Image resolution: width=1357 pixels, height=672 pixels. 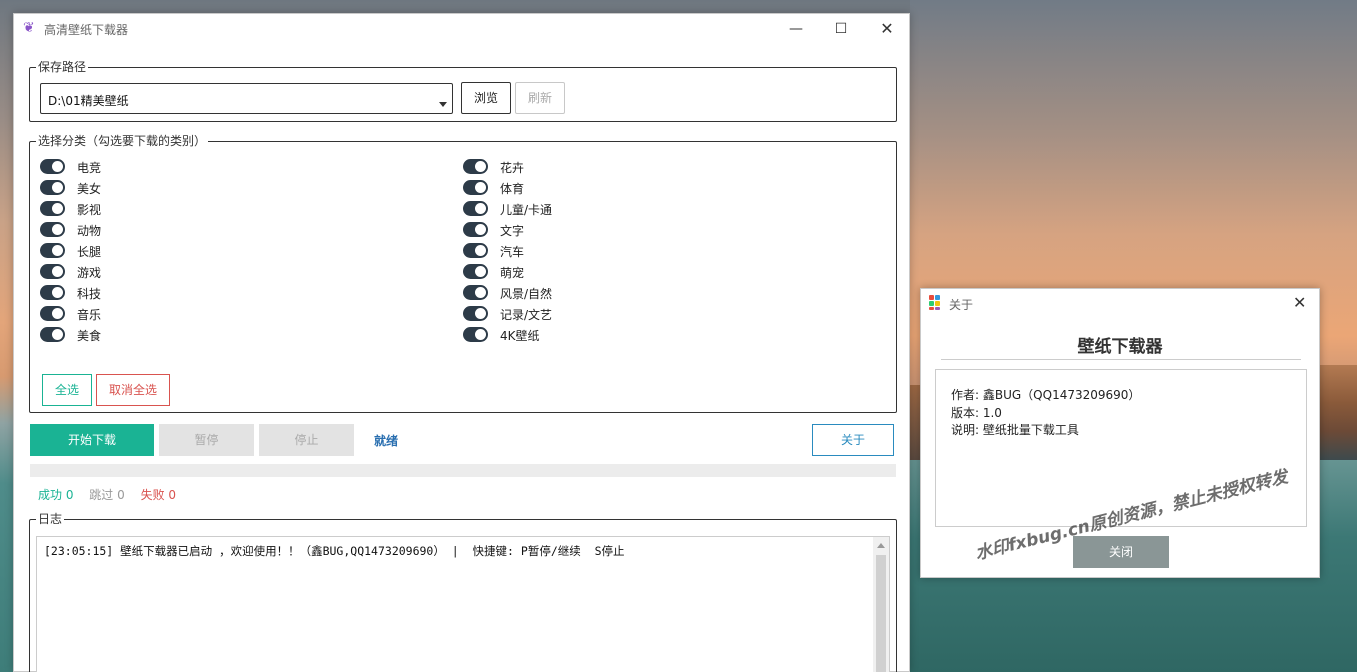 I want to click on category-label: 音乐, so click(x=89, y=315).